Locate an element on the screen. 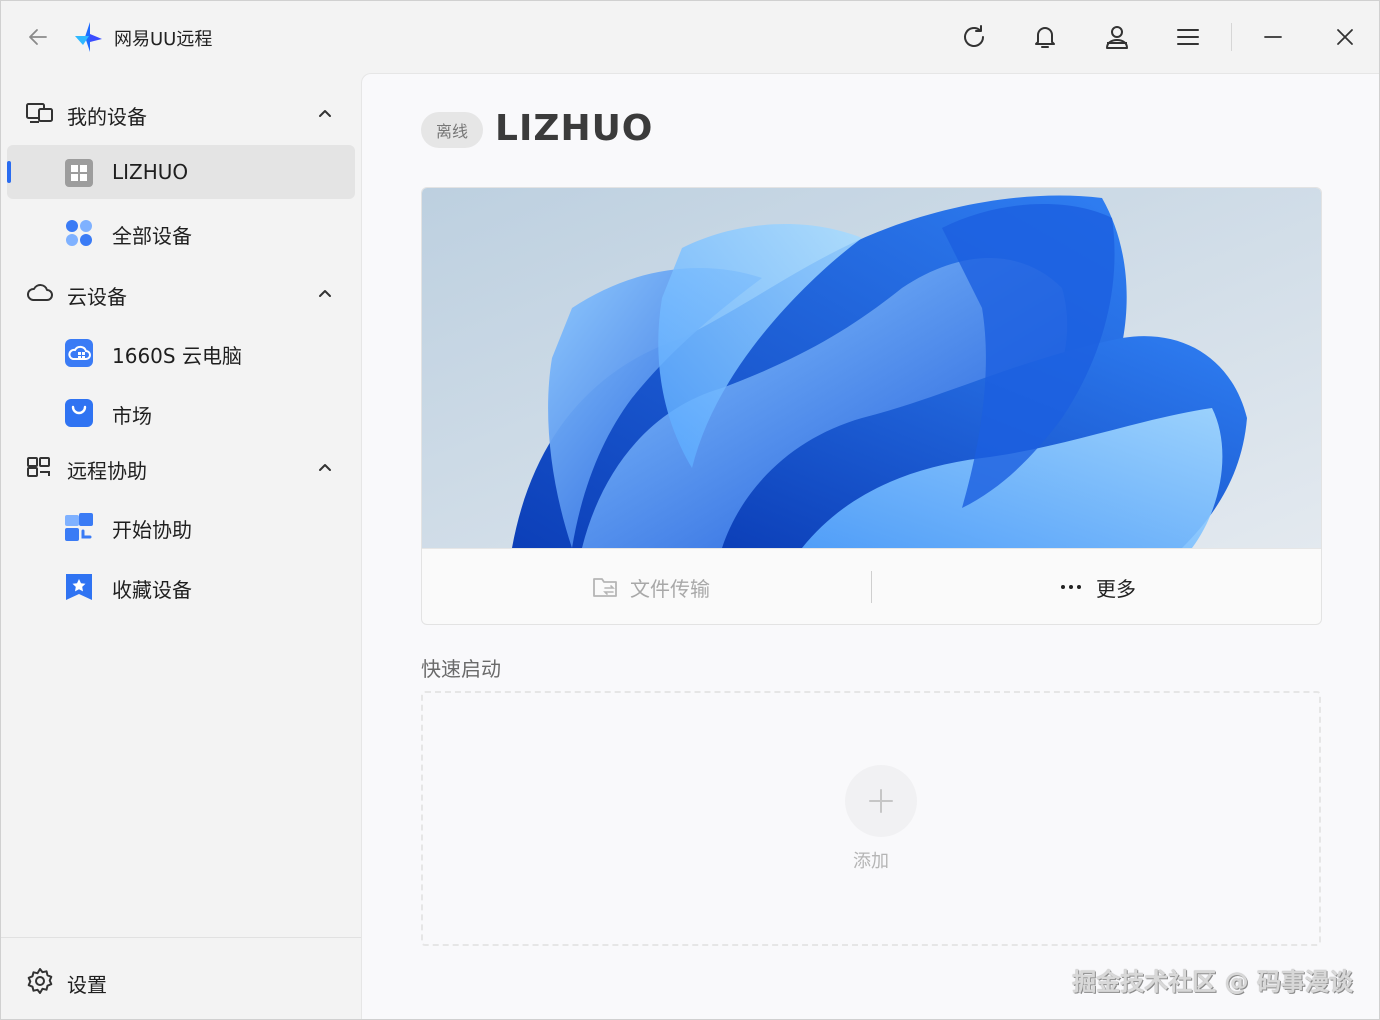 Image resolution: width=1380 pixels, height=1020 pixels. gear-icon is located at coordinates (40, 981).